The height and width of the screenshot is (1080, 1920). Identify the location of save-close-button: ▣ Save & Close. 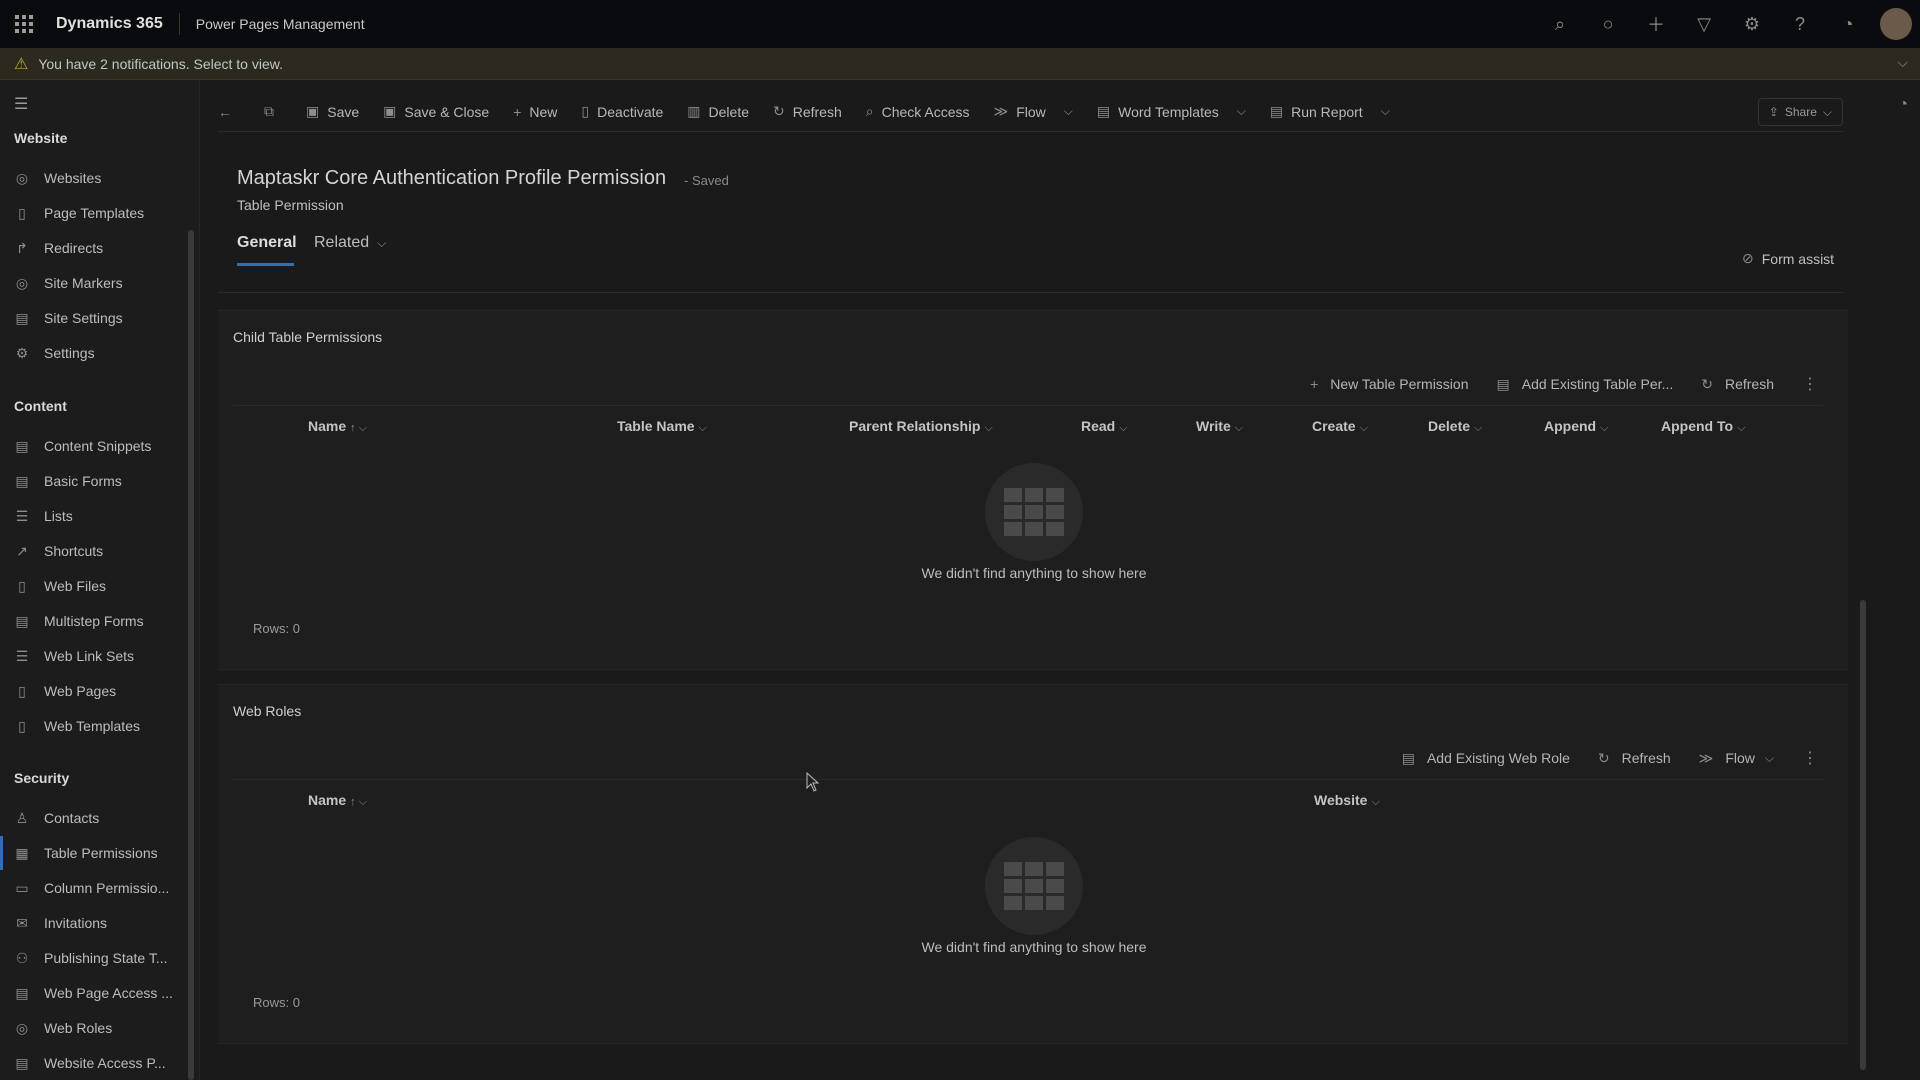
(436, 111).